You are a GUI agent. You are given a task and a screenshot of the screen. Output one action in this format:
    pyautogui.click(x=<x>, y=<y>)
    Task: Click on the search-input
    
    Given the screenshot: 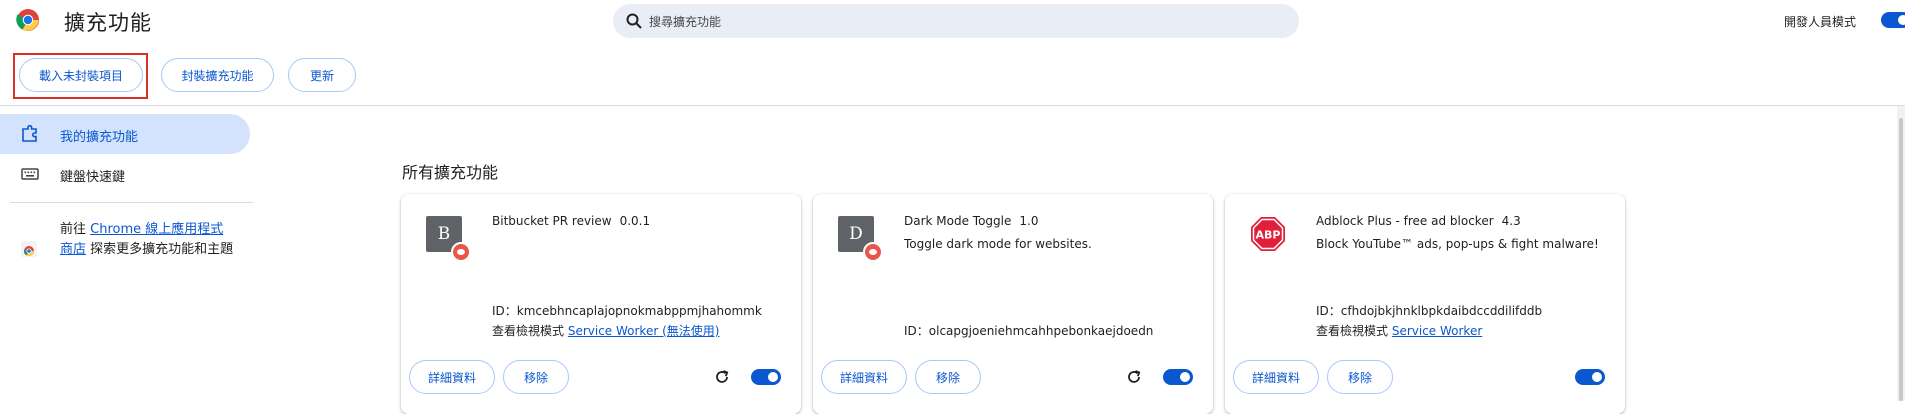 What is the action you would take?
    pyautogui.click(x=959, y=22)
    